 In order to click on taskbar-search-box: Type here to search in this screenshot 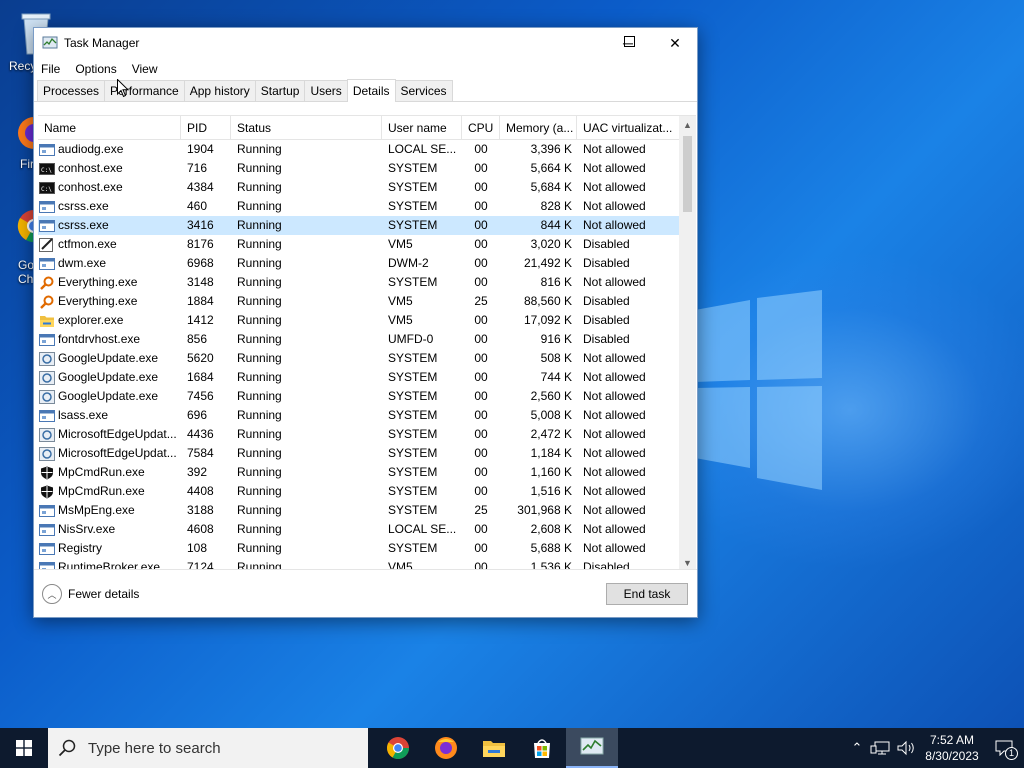, I will do `click(208, 748)`.